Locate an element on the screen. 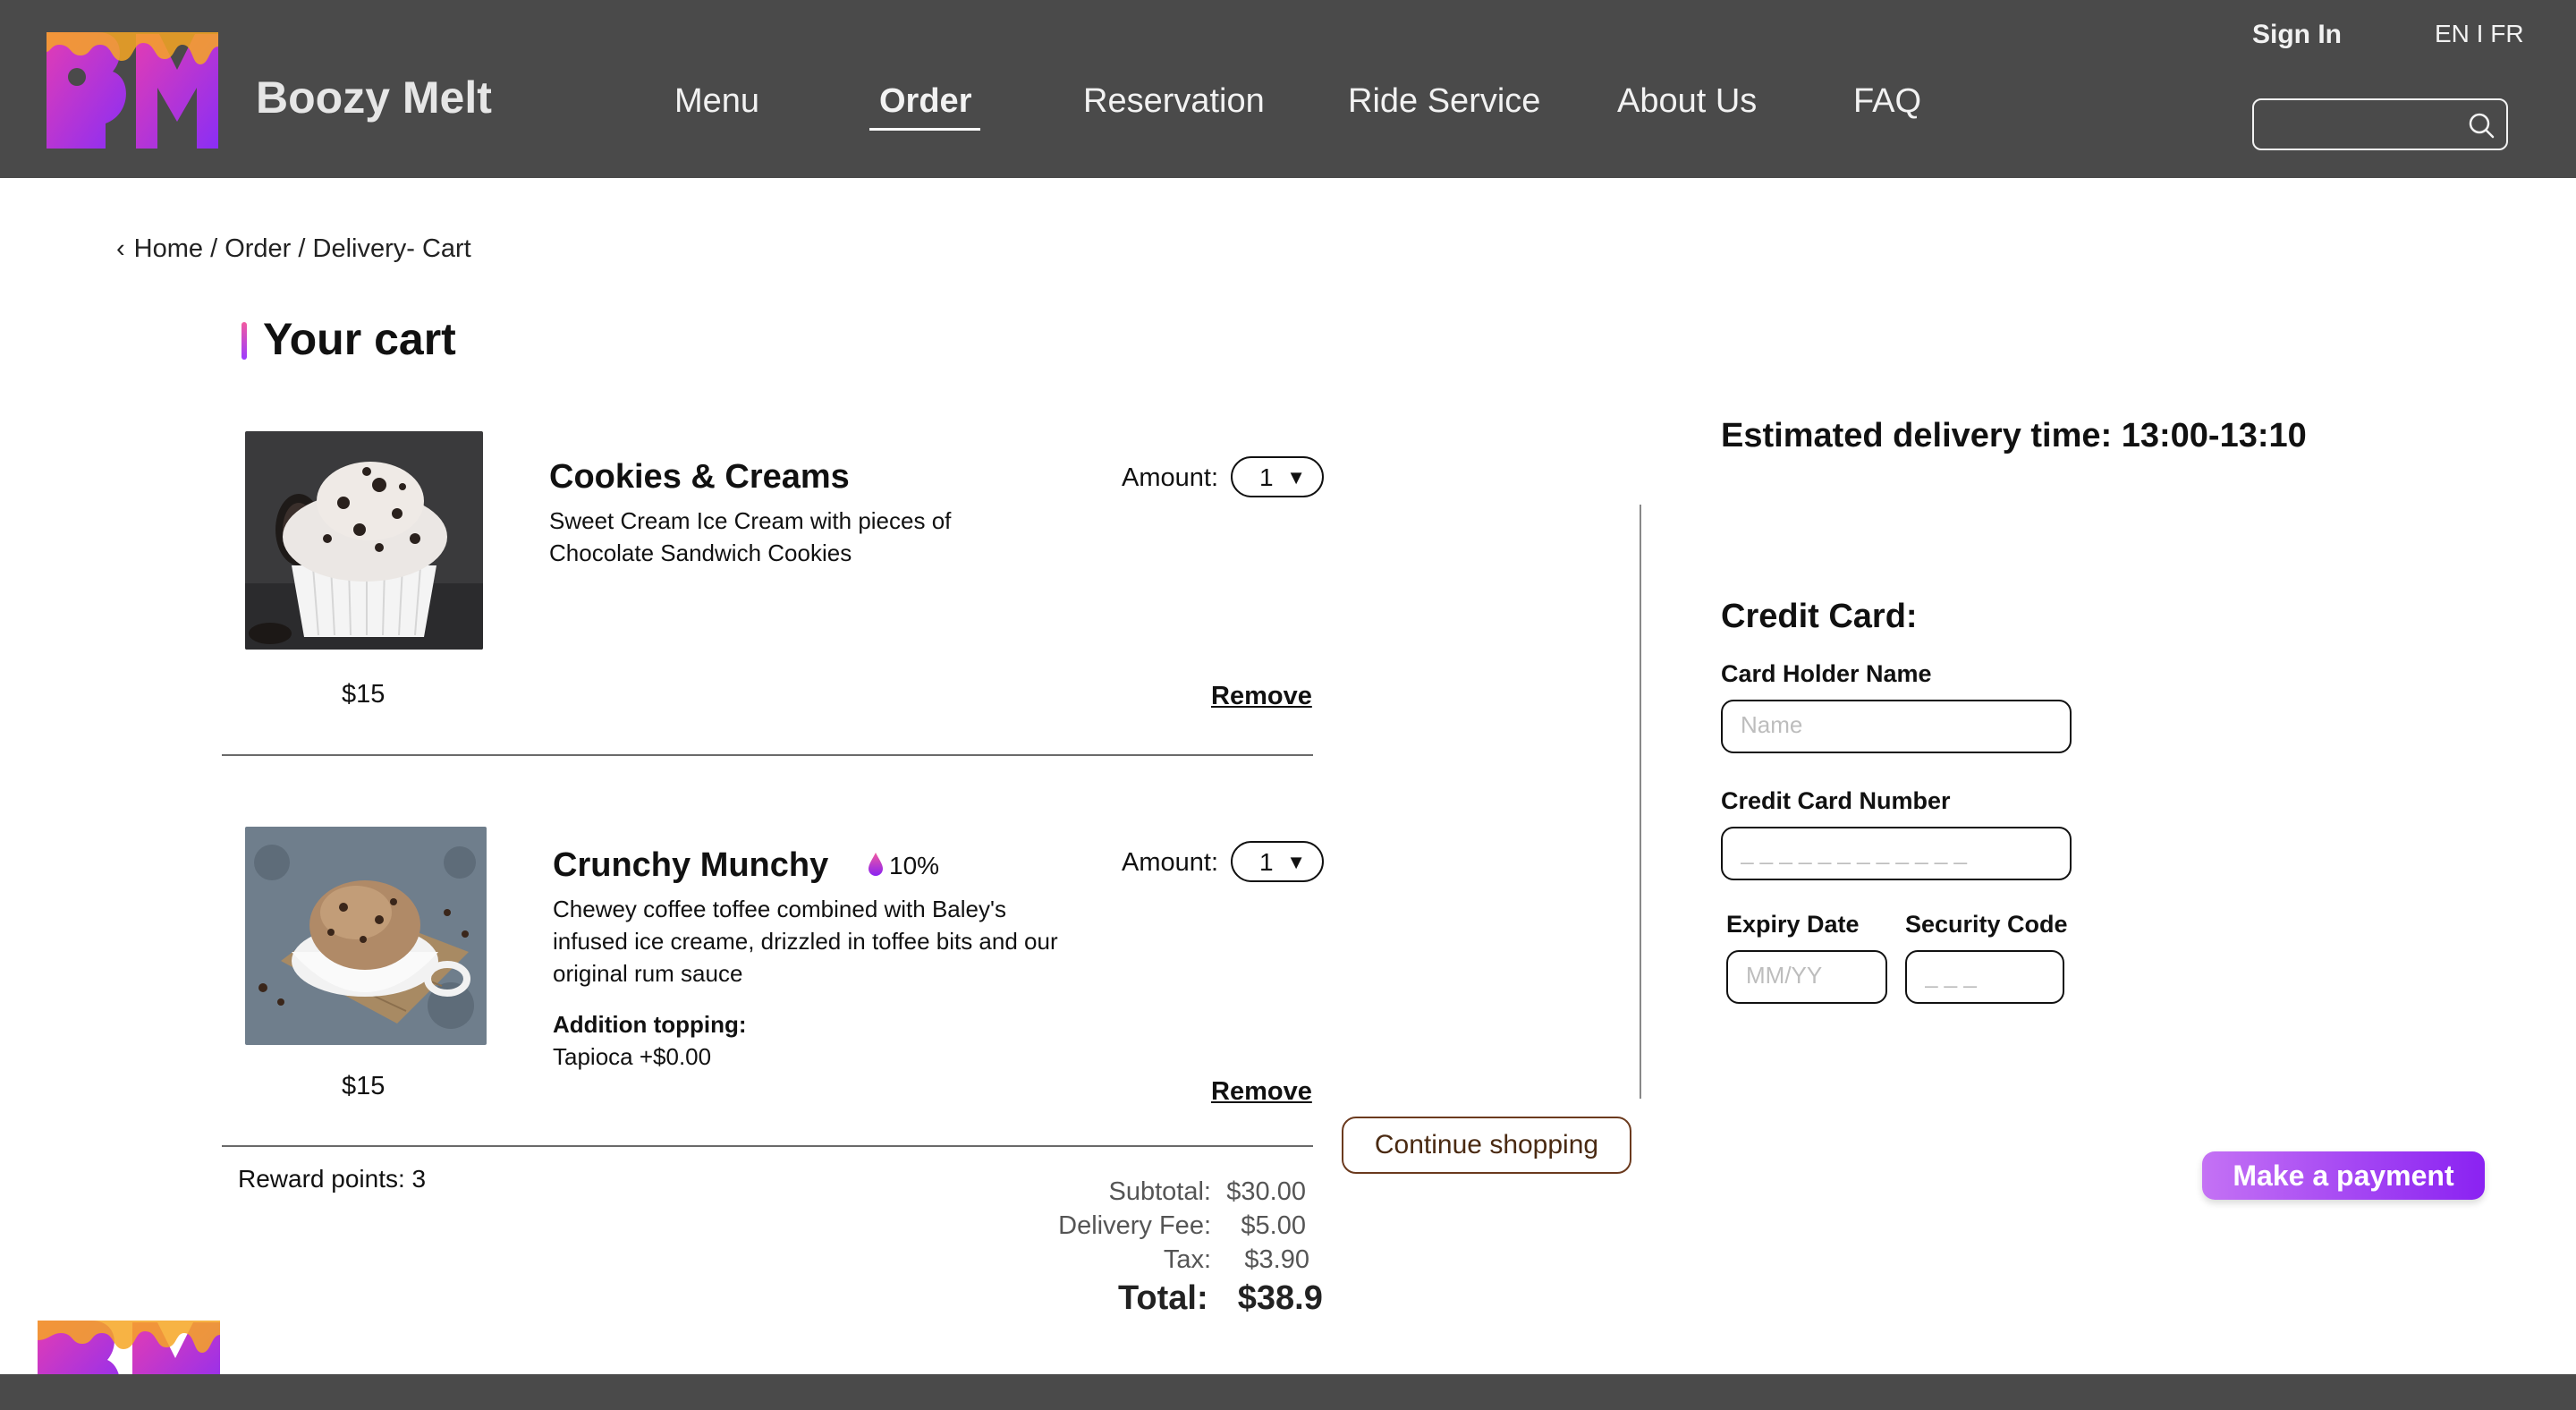 This screenshot has width=2576, height=1410. search-box is located at coordinates (2380, 124).